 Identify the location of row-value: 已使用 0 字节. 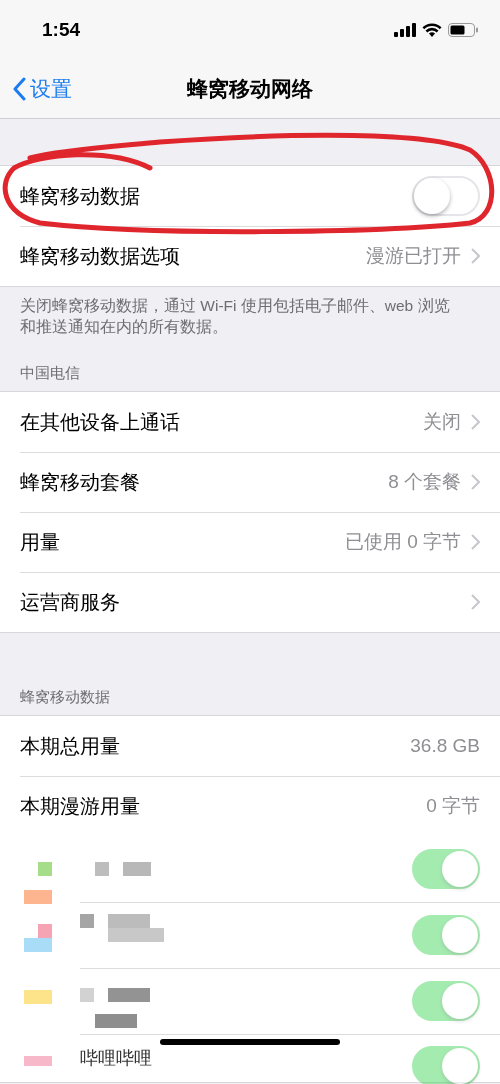
(402, 542).